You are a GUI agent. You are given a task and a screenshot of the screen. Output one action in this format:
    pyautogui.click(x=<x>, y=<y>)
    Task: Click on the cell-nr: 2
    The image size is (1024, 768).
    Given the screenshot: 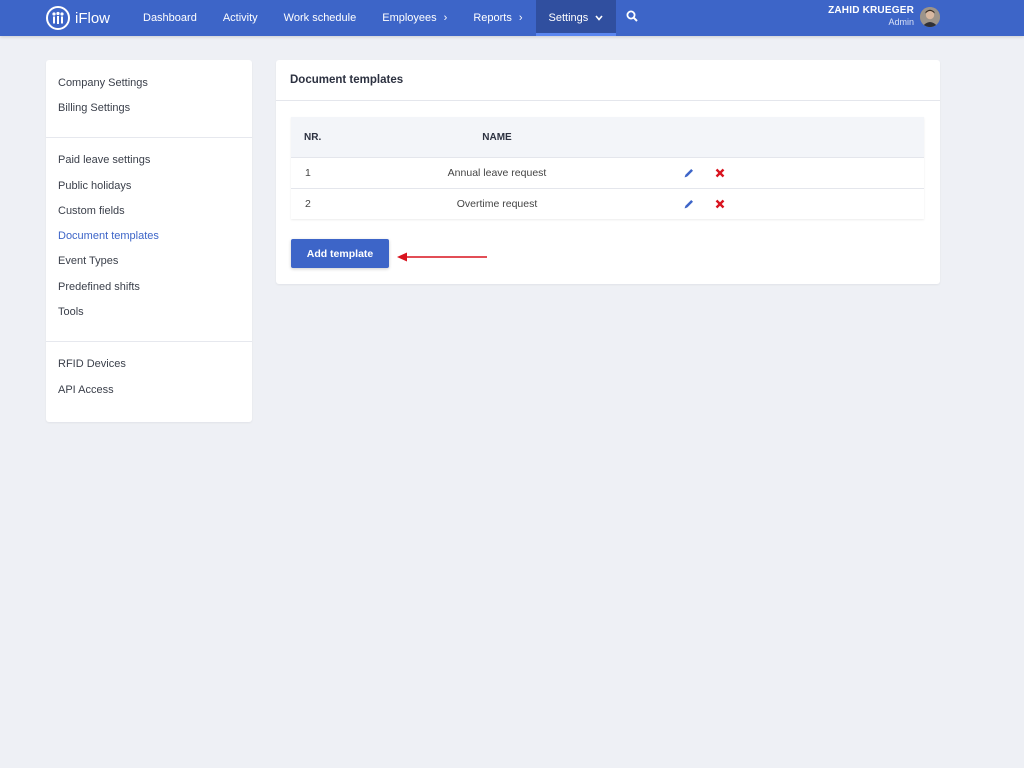 What is the action you would take?
    pyautogui.click(x=308, y=204)
    